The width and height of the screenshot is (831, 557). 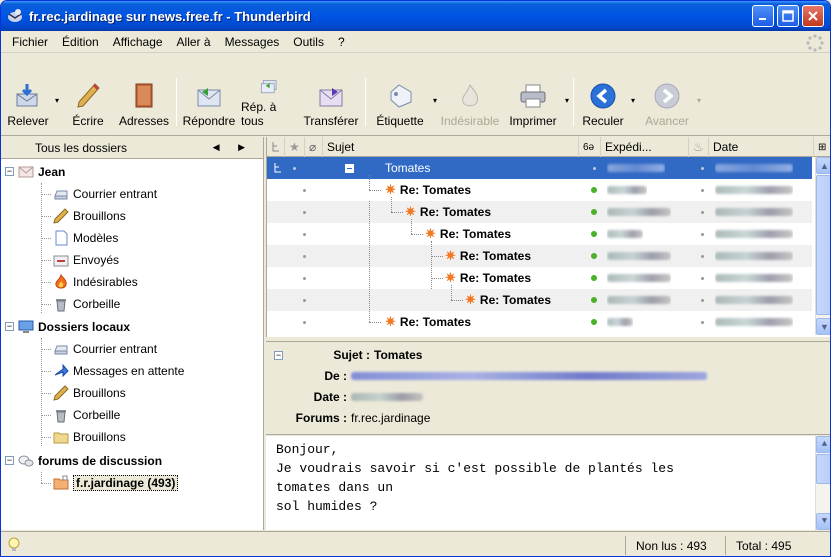 I want to click on address-book-button: Adresses, so click(x=144, y=103).